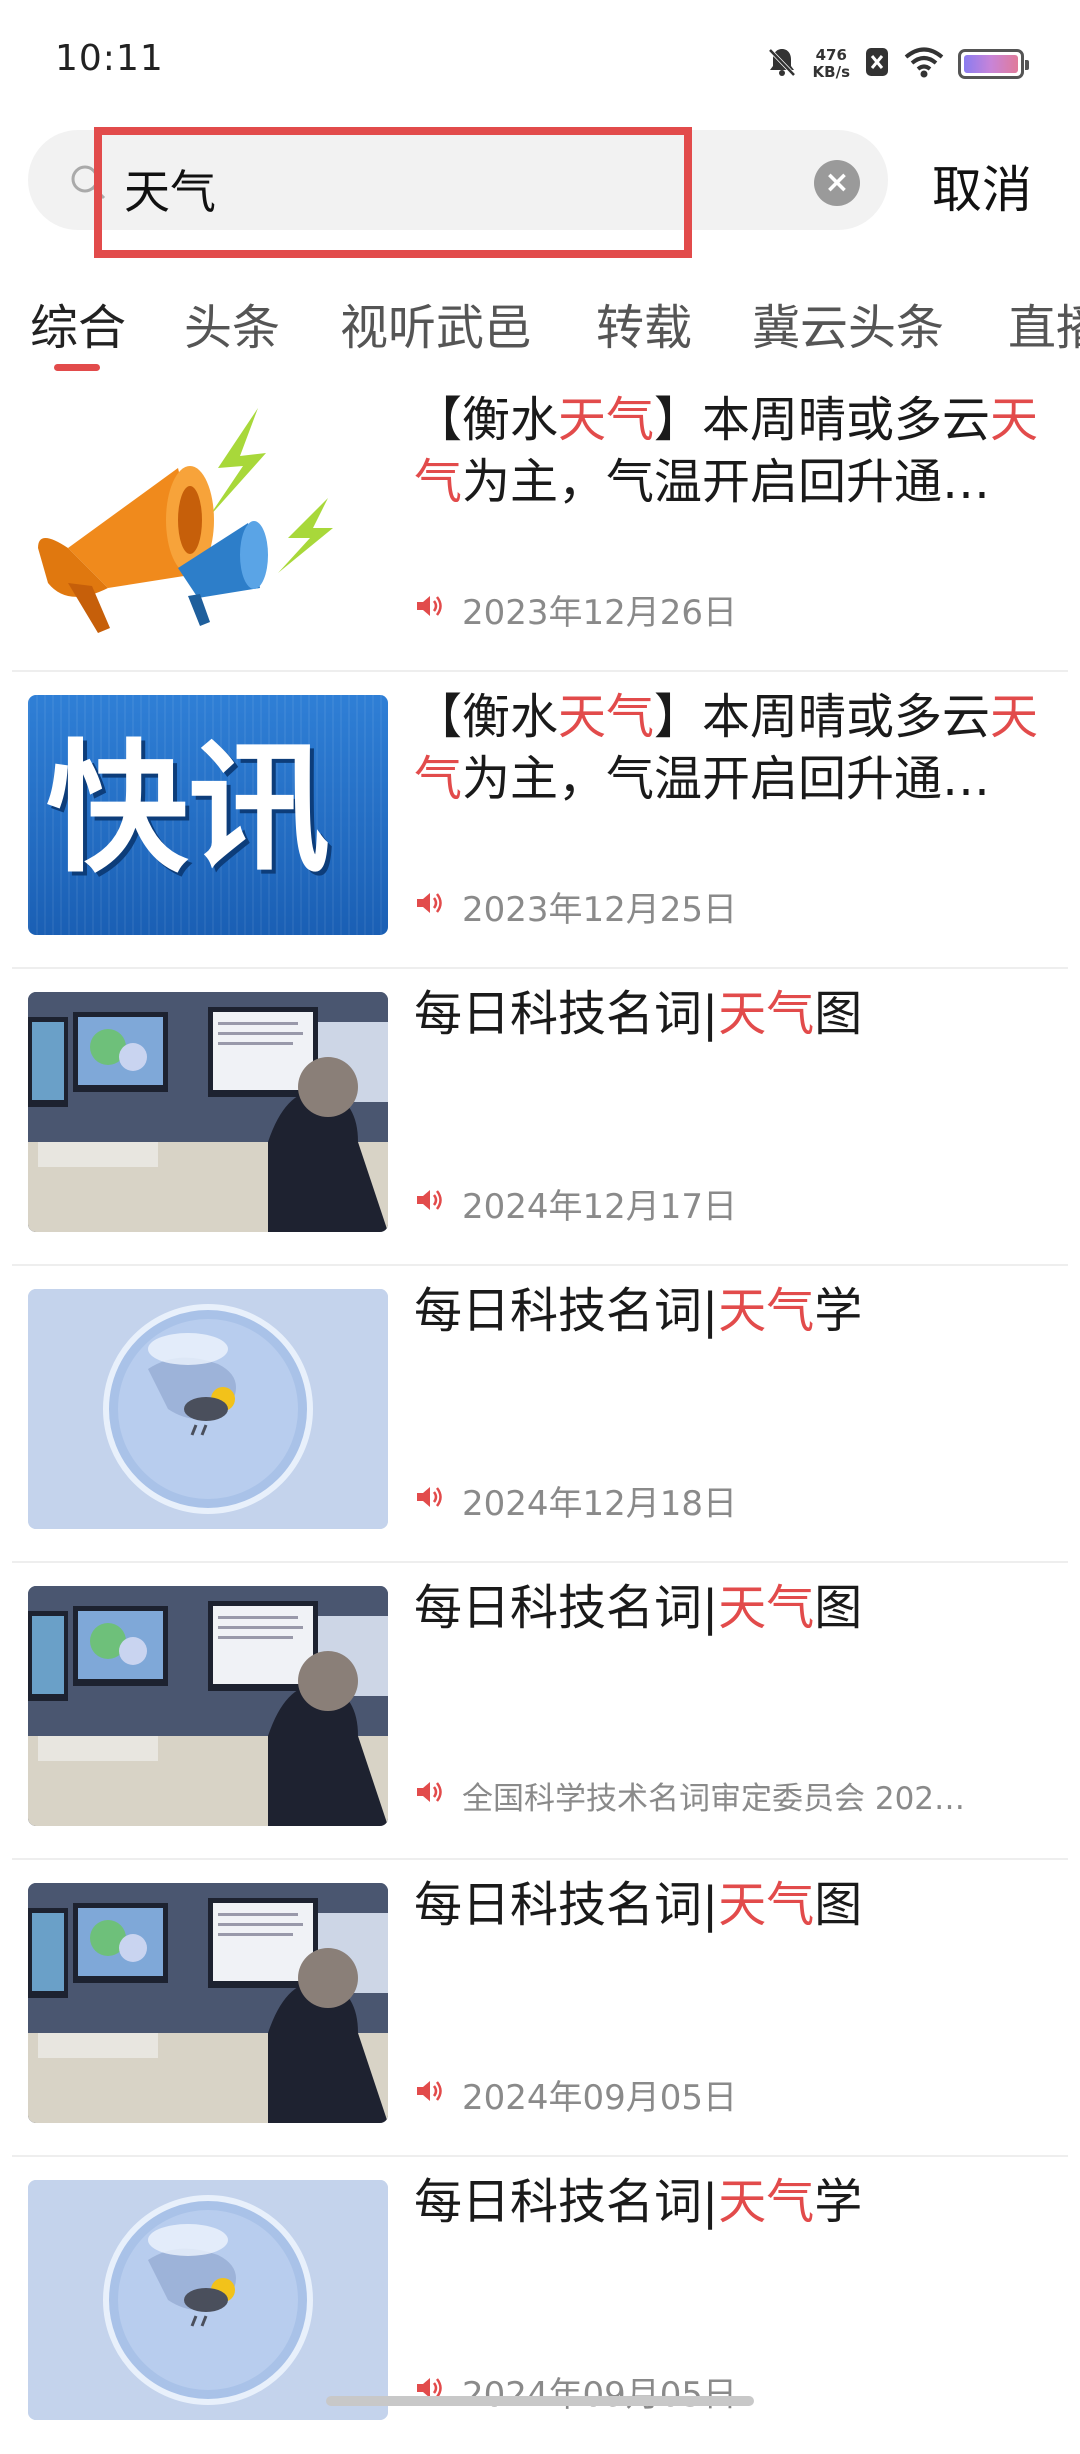  Describe the element at coordinates (644, 323) in the screenshot. I see `tab-zhuanzai: 转载` at that location.